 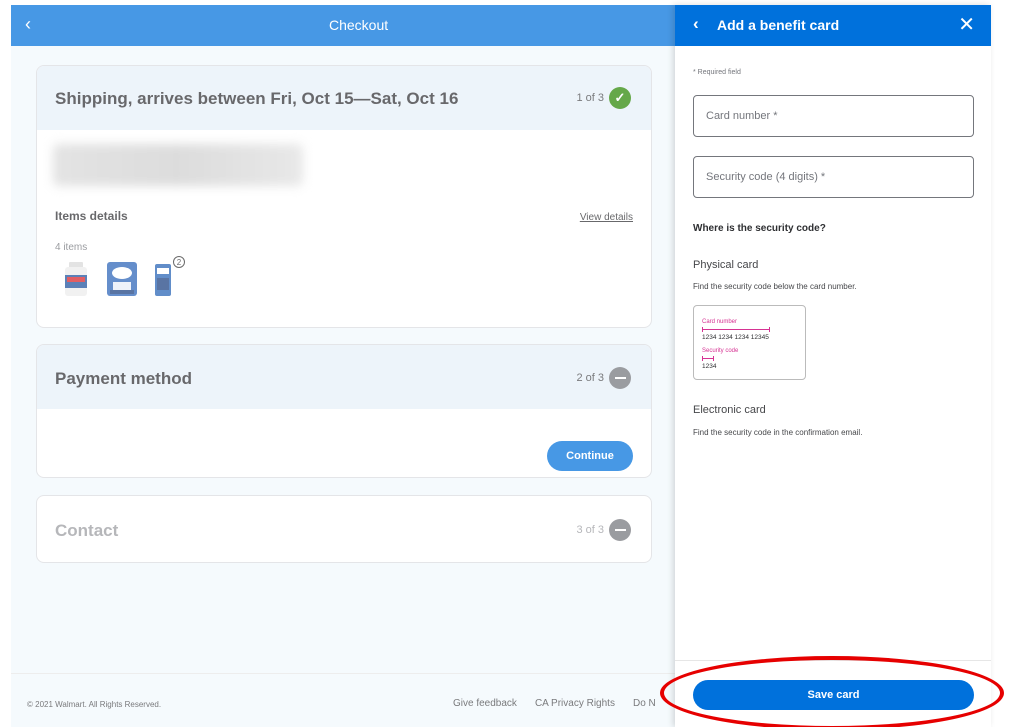 What do you see at coordinates (833, 177) in the screenshot?
I see `security-code-input` at bounding box center [833, 177].